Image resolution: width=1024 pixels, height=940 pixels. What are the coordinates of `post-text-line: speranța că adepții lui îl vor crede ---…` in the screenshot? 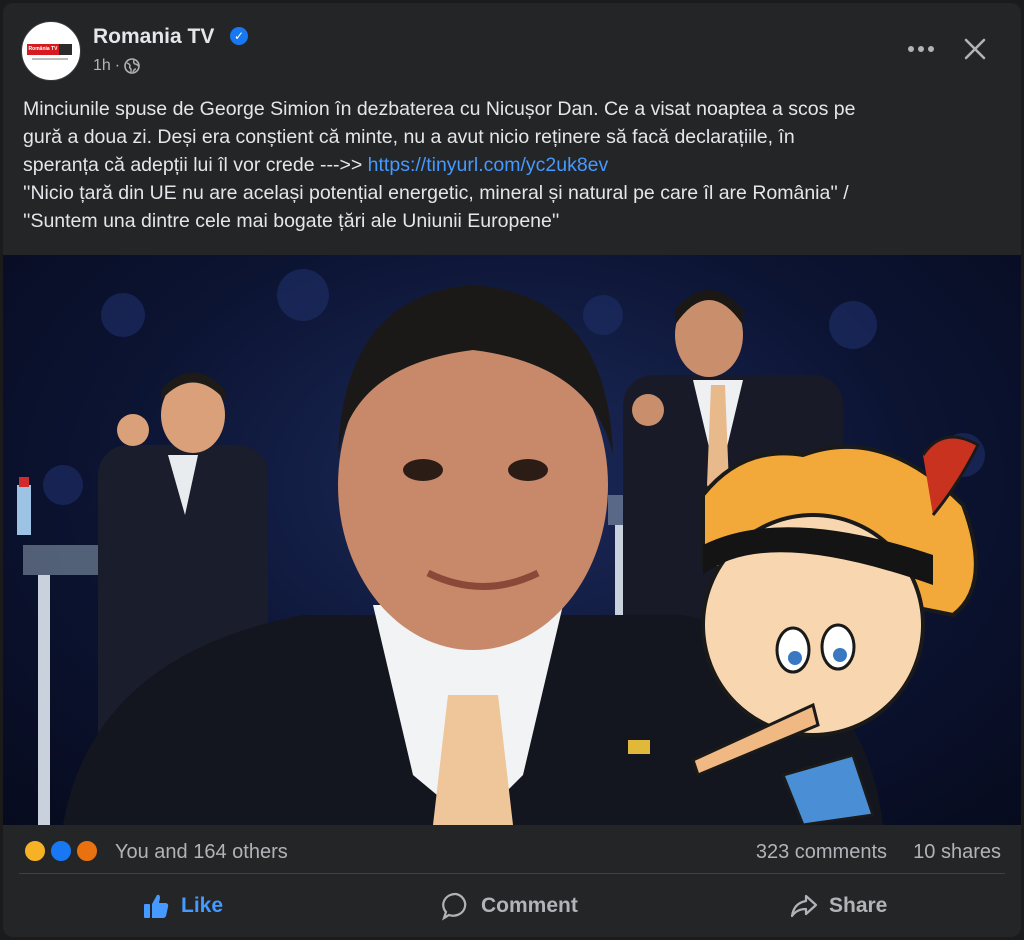 It's located at (515, 165).